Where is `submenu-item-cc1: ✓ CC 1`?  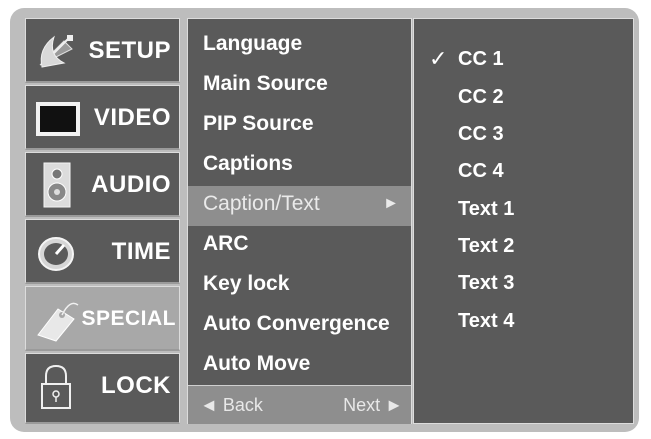
submenu-item-cc1: ✓ CC 1 is located at coordinates (523, 59).